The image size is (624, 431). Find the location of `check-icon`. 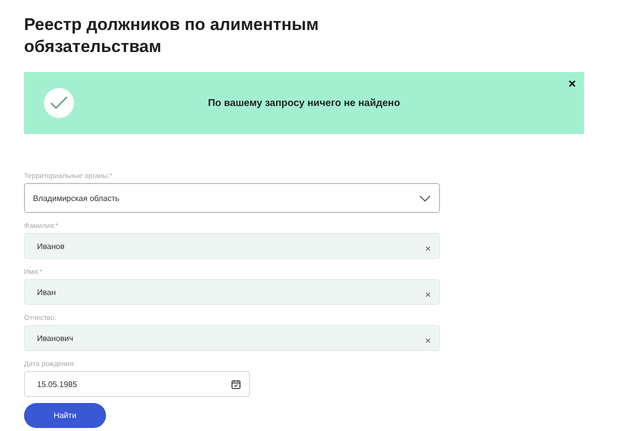

check-icon is located at coordinates (59, 103).